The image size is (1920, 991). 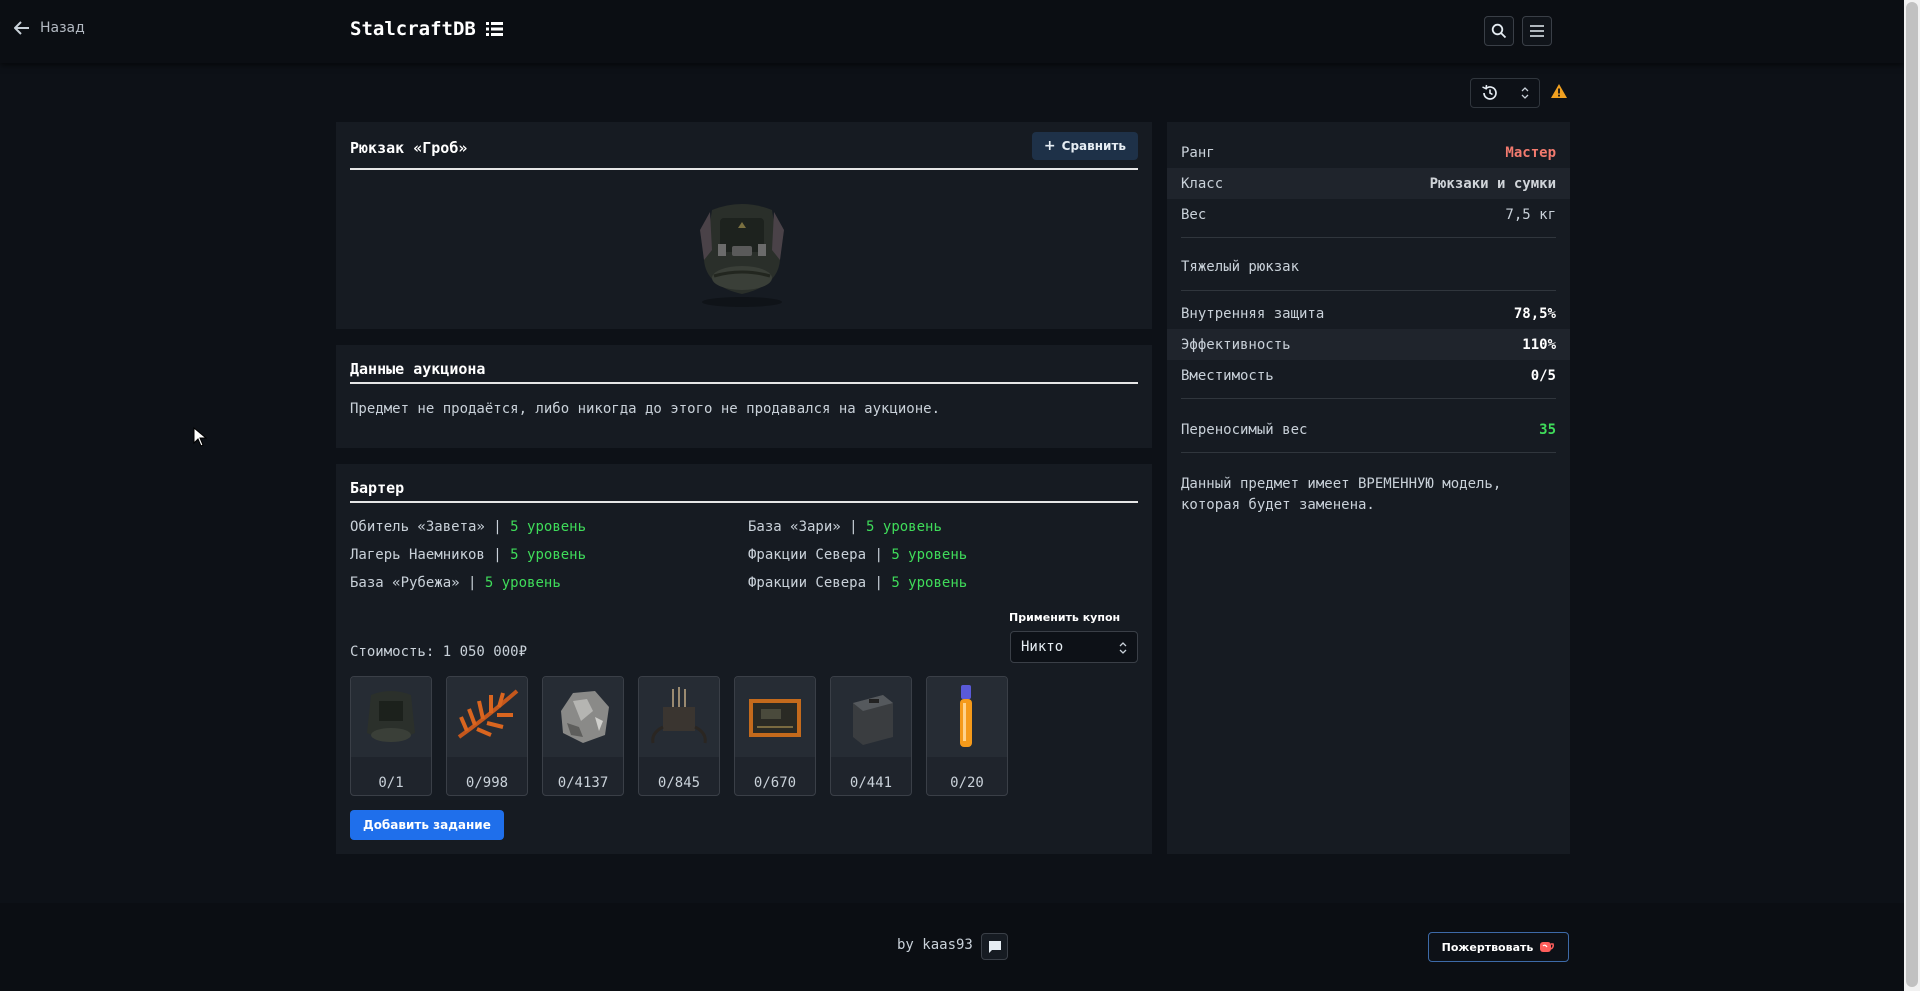 I want to click on ingredient-slot: 0/1, so click(x=391, y=736).